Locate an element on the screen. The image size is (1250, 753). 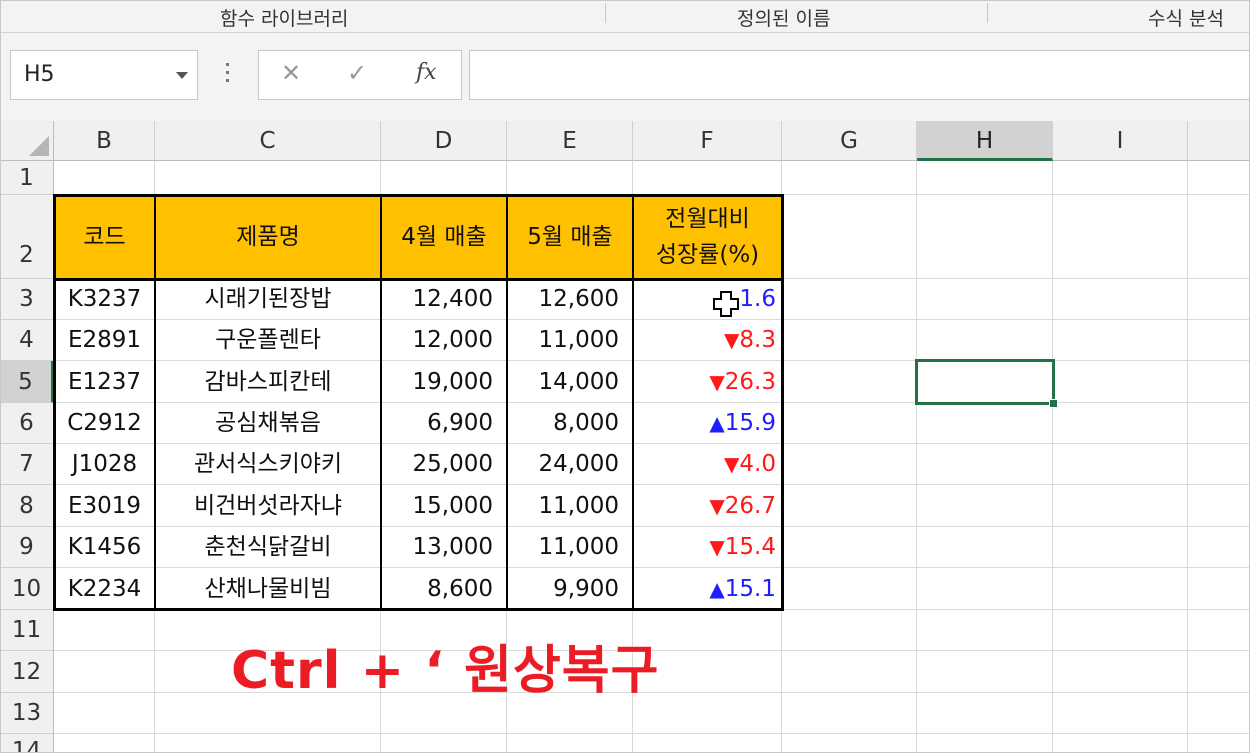
grid-col-line is located at coordinates (1052, 457).